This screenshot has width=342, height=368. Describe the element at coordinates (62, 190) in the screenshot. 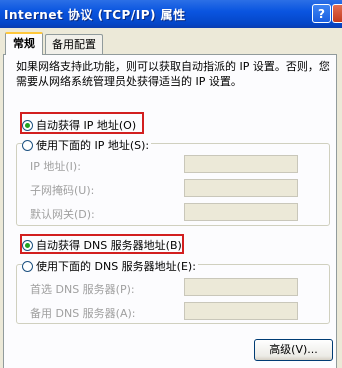

I see `subnet-mask-label: 子网掩码(U):` at that location.